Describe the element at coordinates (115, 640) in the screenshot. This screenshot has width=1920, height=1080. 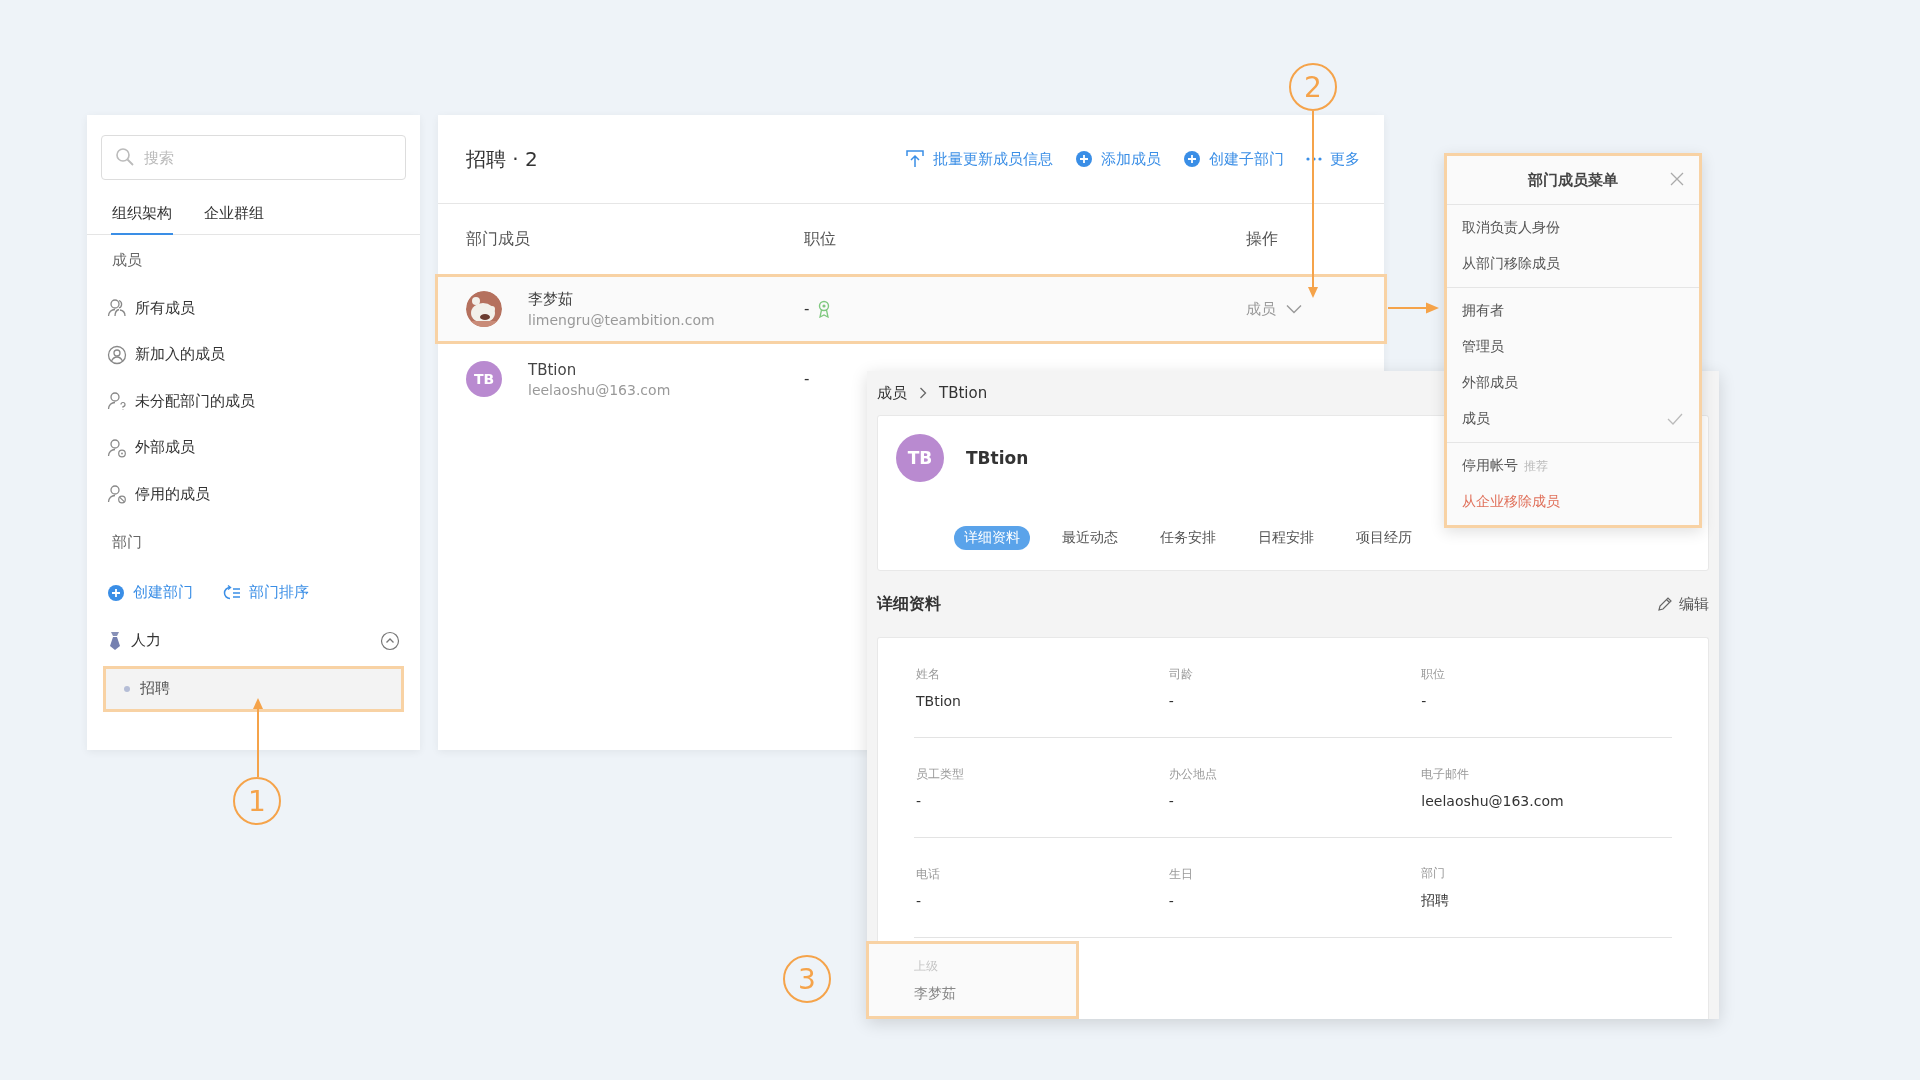
I see `tie-icon` at that location.